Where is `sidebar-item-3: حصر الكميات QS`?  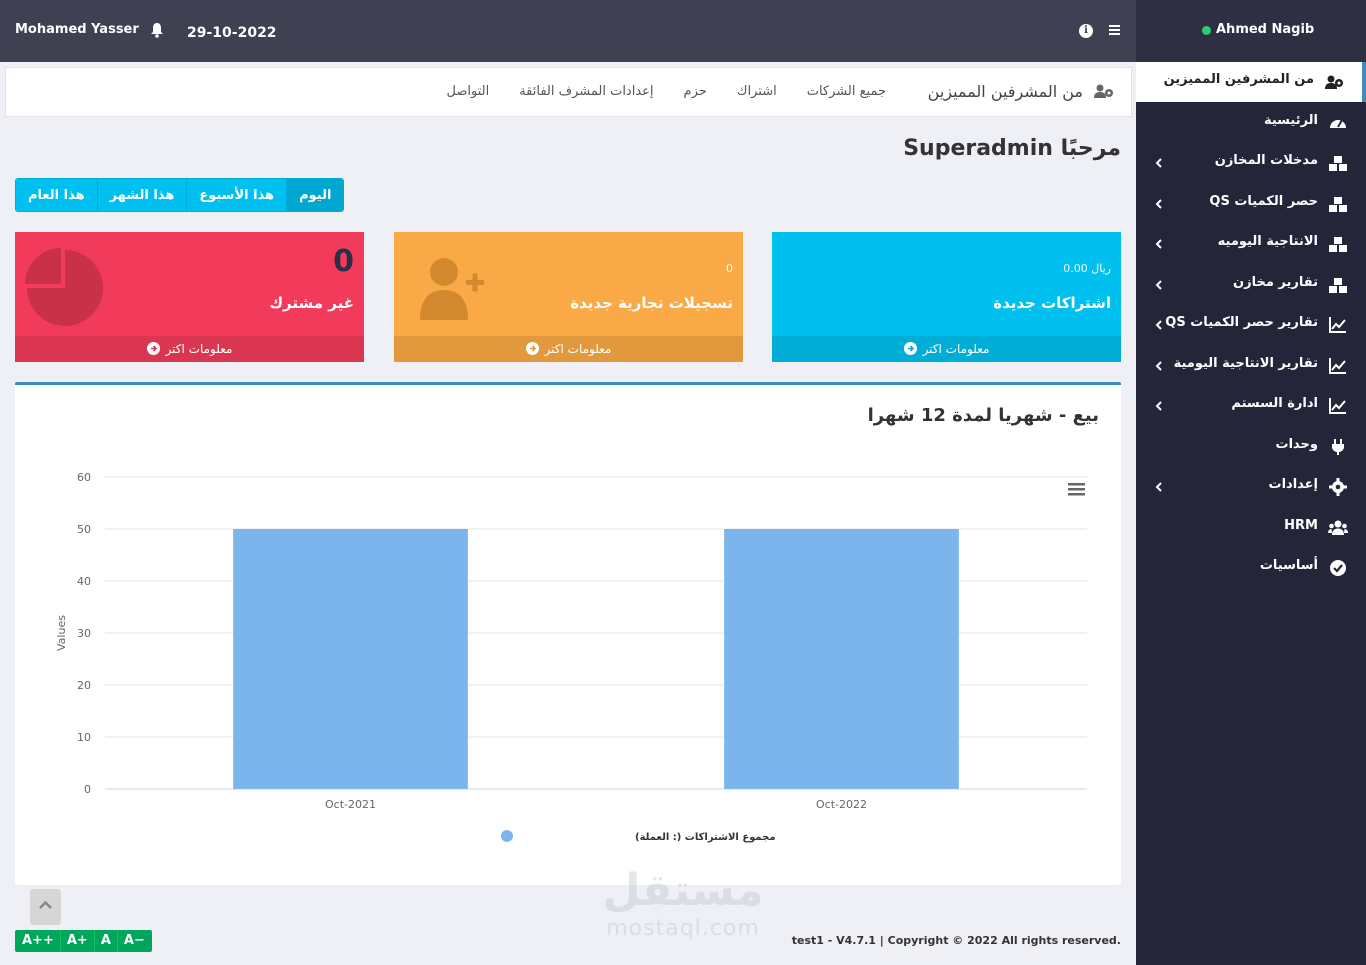
sidebar-item-3: حصر الكميات QS is located at coordinates (1251, 204).